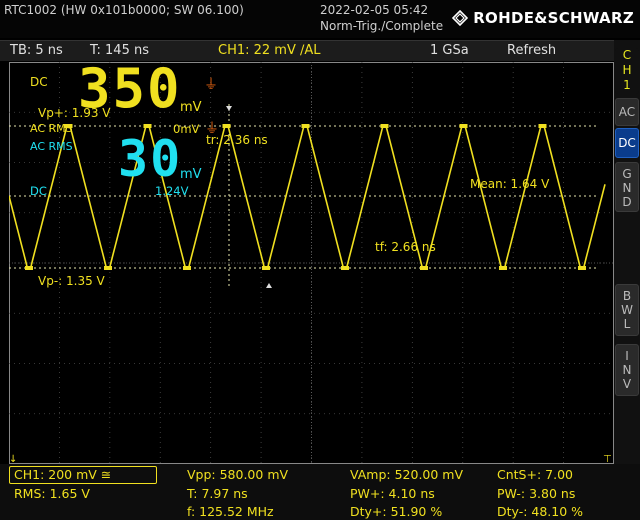 This screenshot has height=520, width=640. What do you see at coordinates (535, 474) in the screenshot?
I see `cnts-plus-meas: CntS+: 7.00` at bounding box center [535, 474].